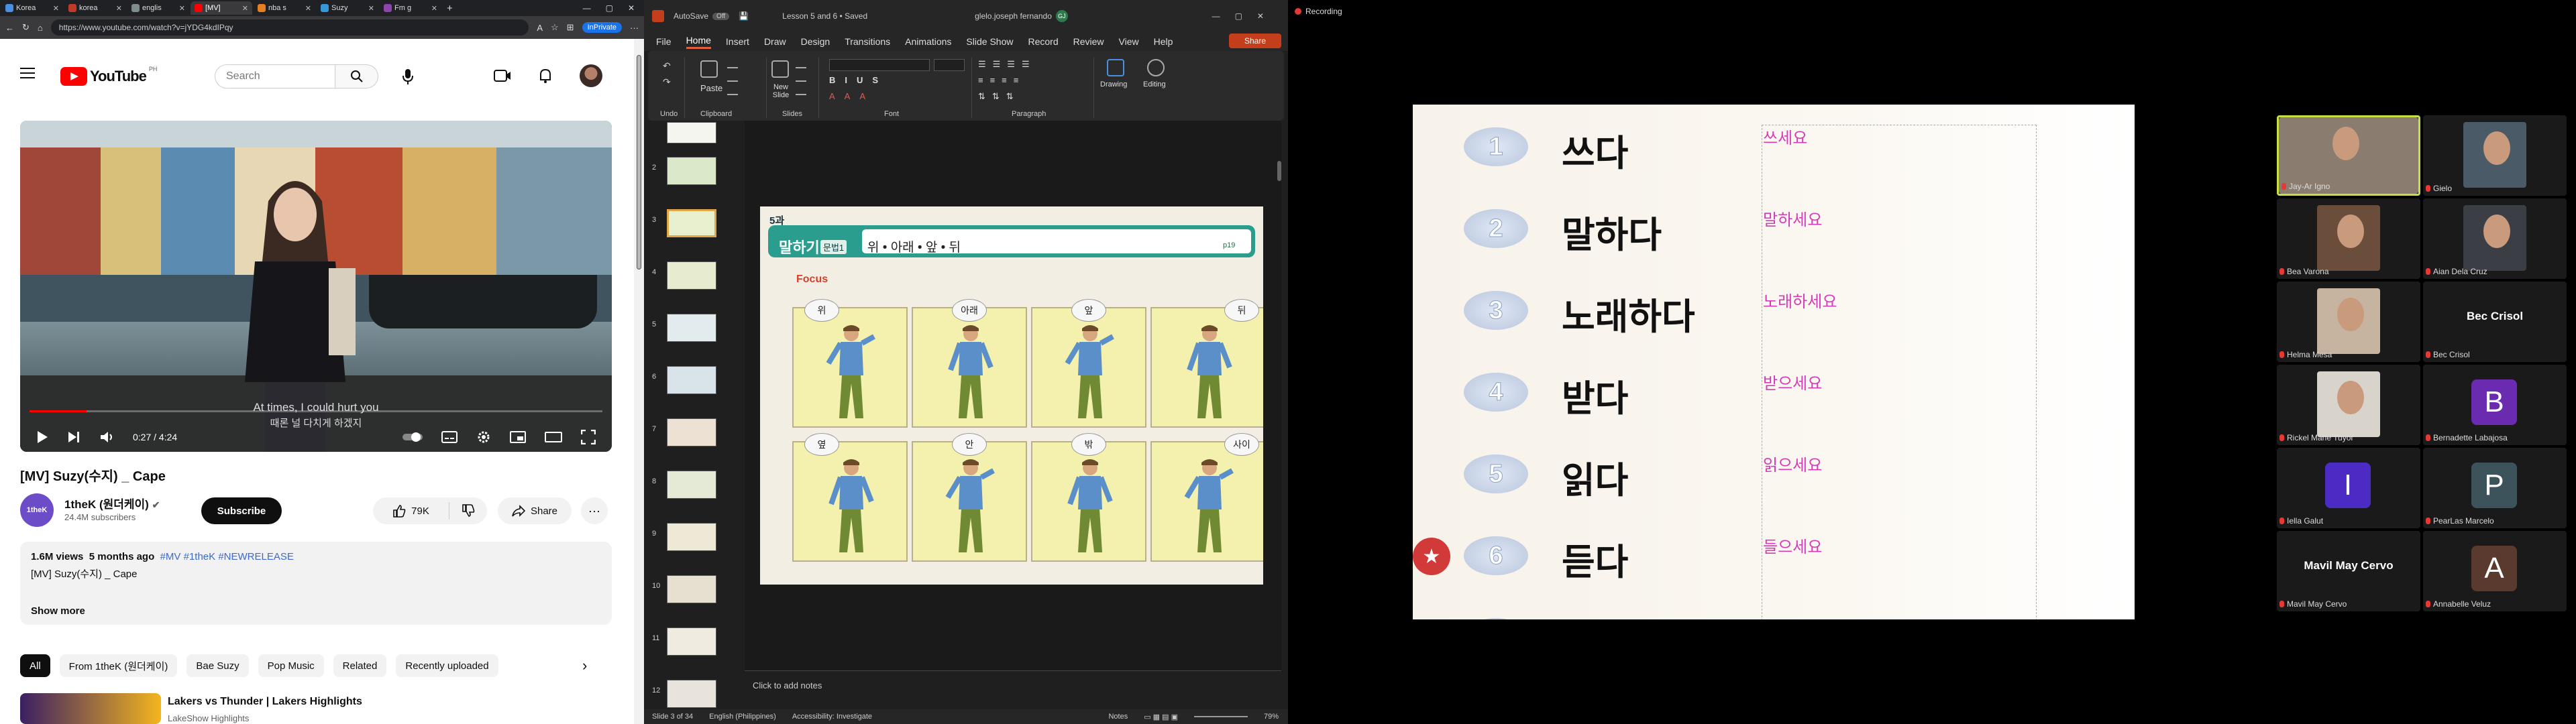 The width and height of the screenshot is (2576, 724). What do you see at coordinates (2495, 405) in the screenshot?
I see `participant-tile: B Bernadette Labajosa` at bounding box center [2495, 405].